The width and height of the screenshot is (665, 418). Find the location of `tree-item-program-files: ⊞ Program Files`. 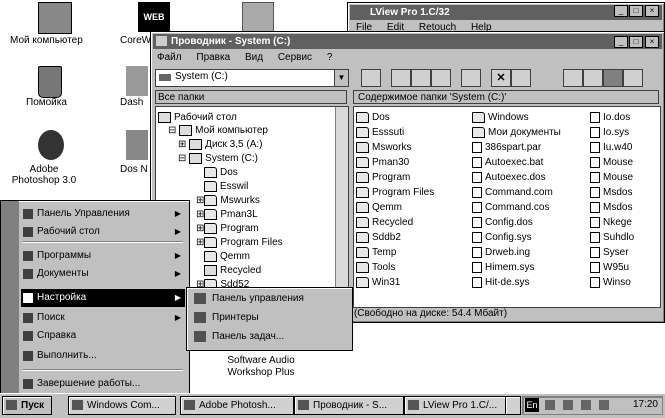

tree-item-program-files: ⊞ Program Files is located at coordinates (239, 243).